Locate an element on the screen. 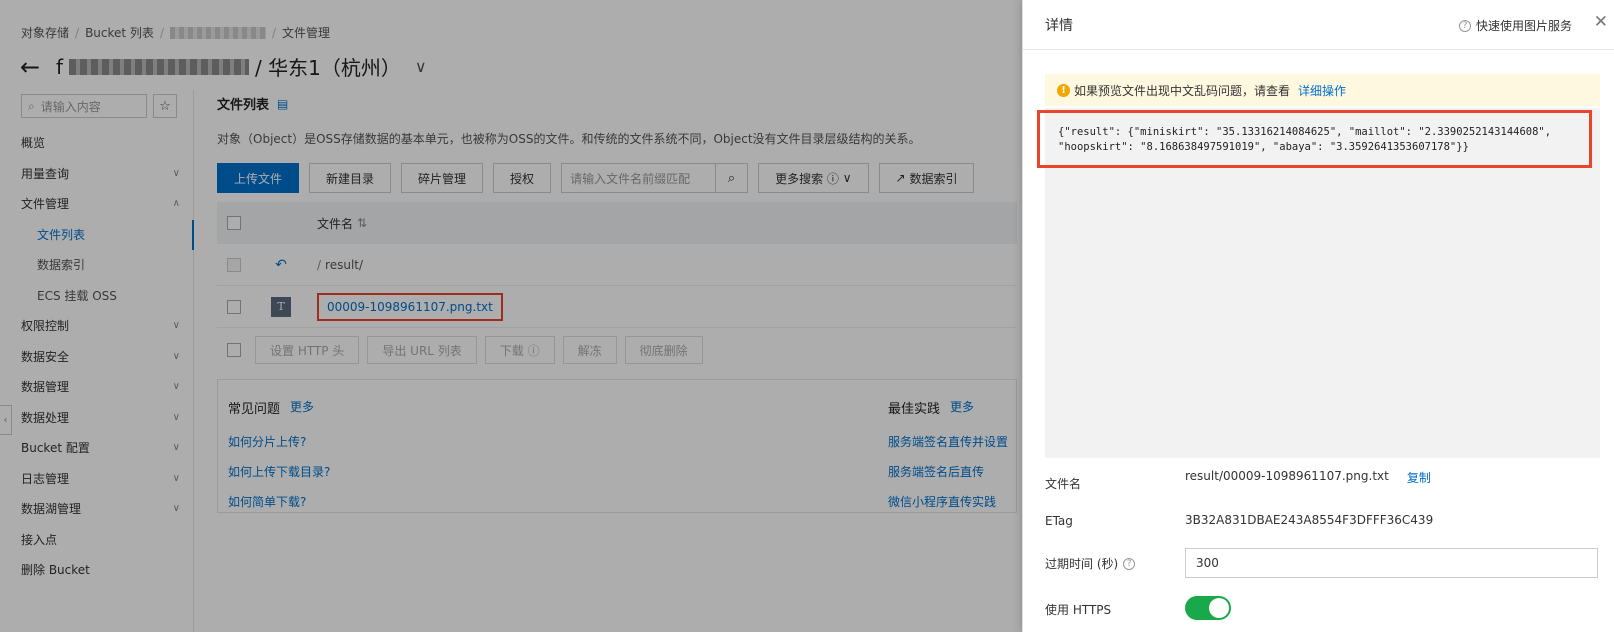  encoding-warning-banner: ! 如果预览文件出现中文乱码问题，请查看 详细操作 is located at coordinates (1322, 90).